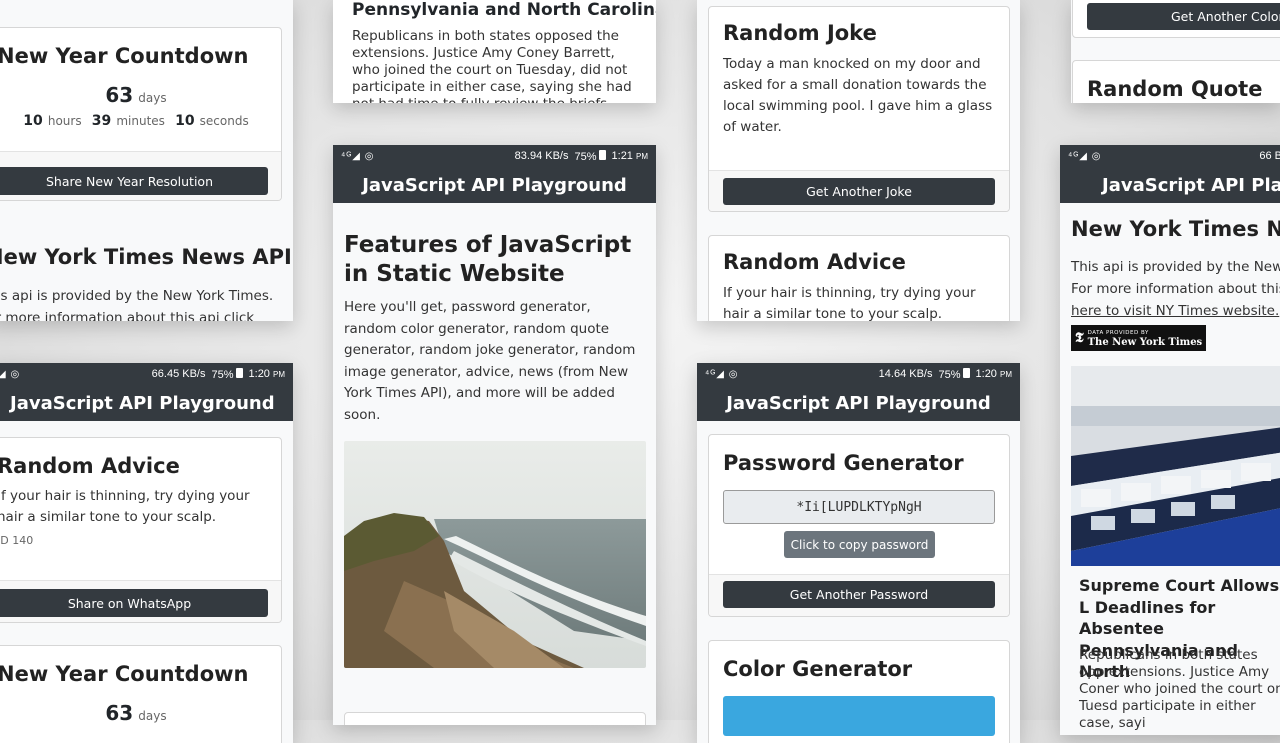 The image size is (1280, 743). I want to click on news-image, so click(1175, 466).